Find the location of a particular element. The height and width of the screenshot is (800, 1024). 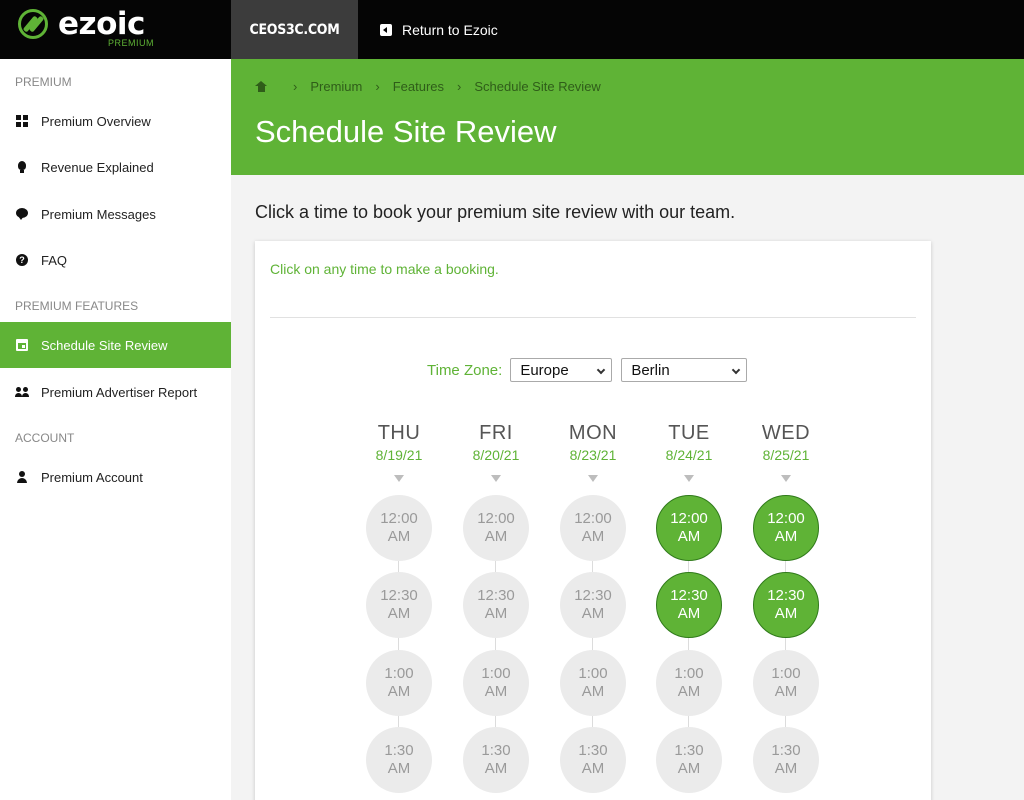

help-icon: ? is located at coordinates (22, 260).